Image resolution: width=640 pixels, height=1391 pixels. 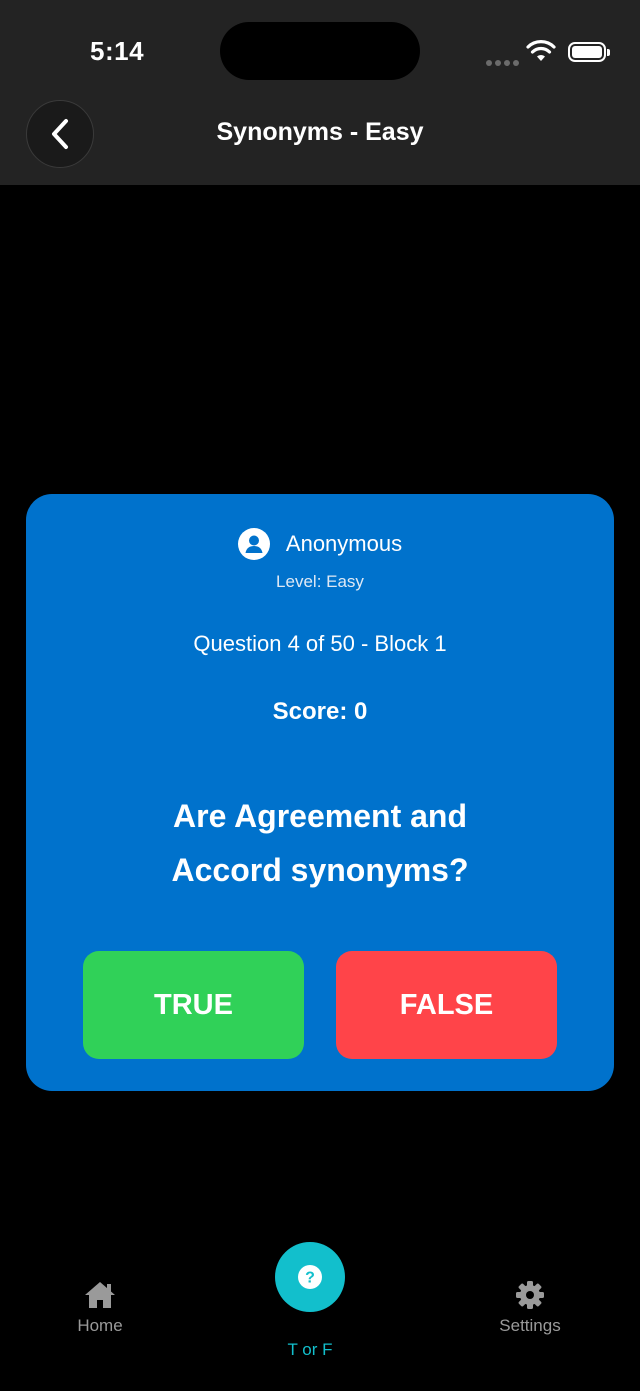 What do you see at coordinates (320, 643) in the screenshot?
I see `question-progress: Question 4 of 50 - Block 1` at bounding box center [320, 643].